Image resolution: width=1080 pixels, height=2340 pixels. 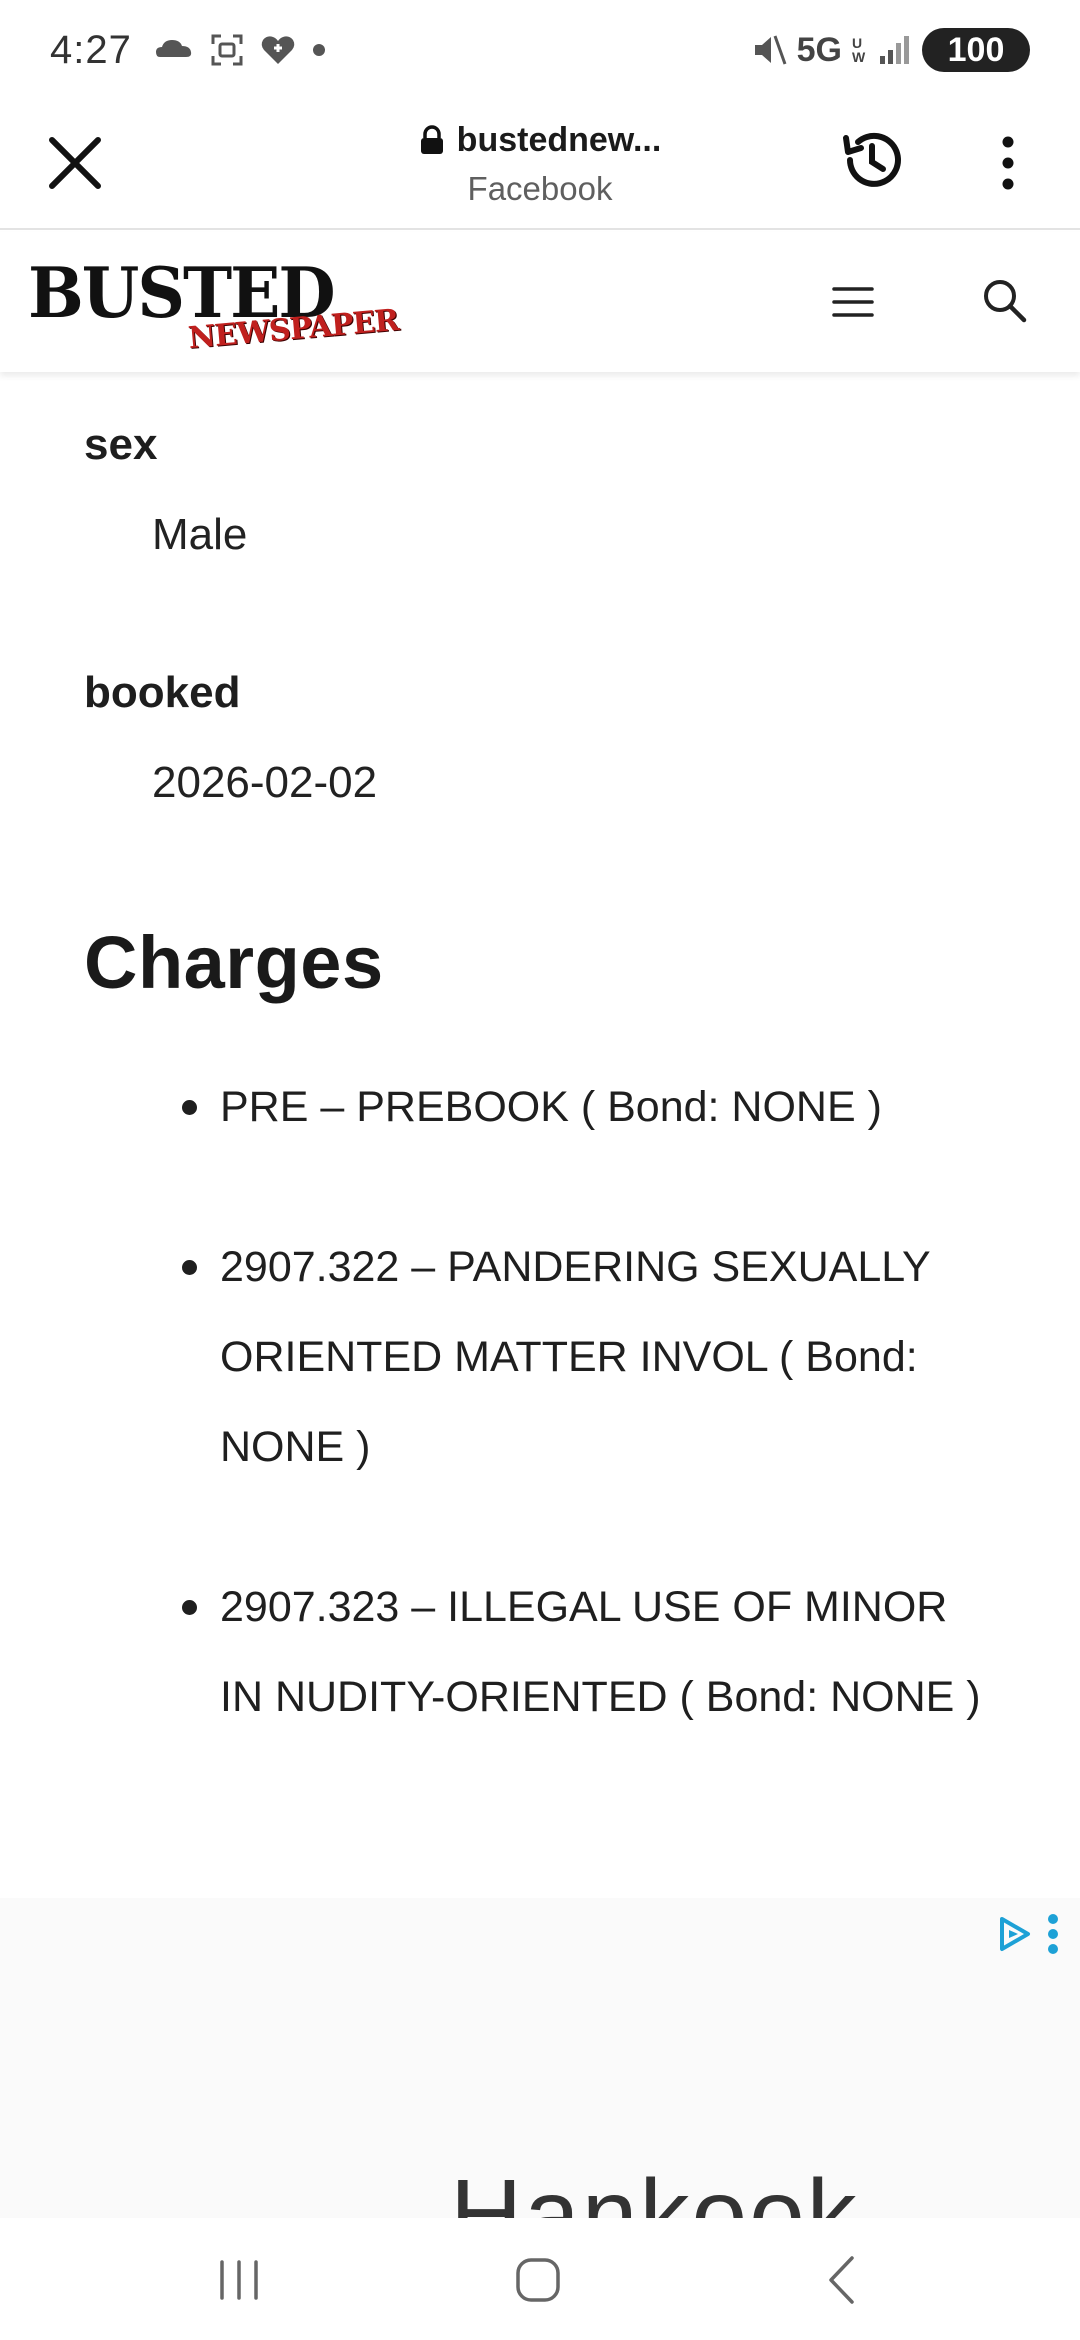 I want to click on network-sub-label: UW, so click(x=859, y=50).